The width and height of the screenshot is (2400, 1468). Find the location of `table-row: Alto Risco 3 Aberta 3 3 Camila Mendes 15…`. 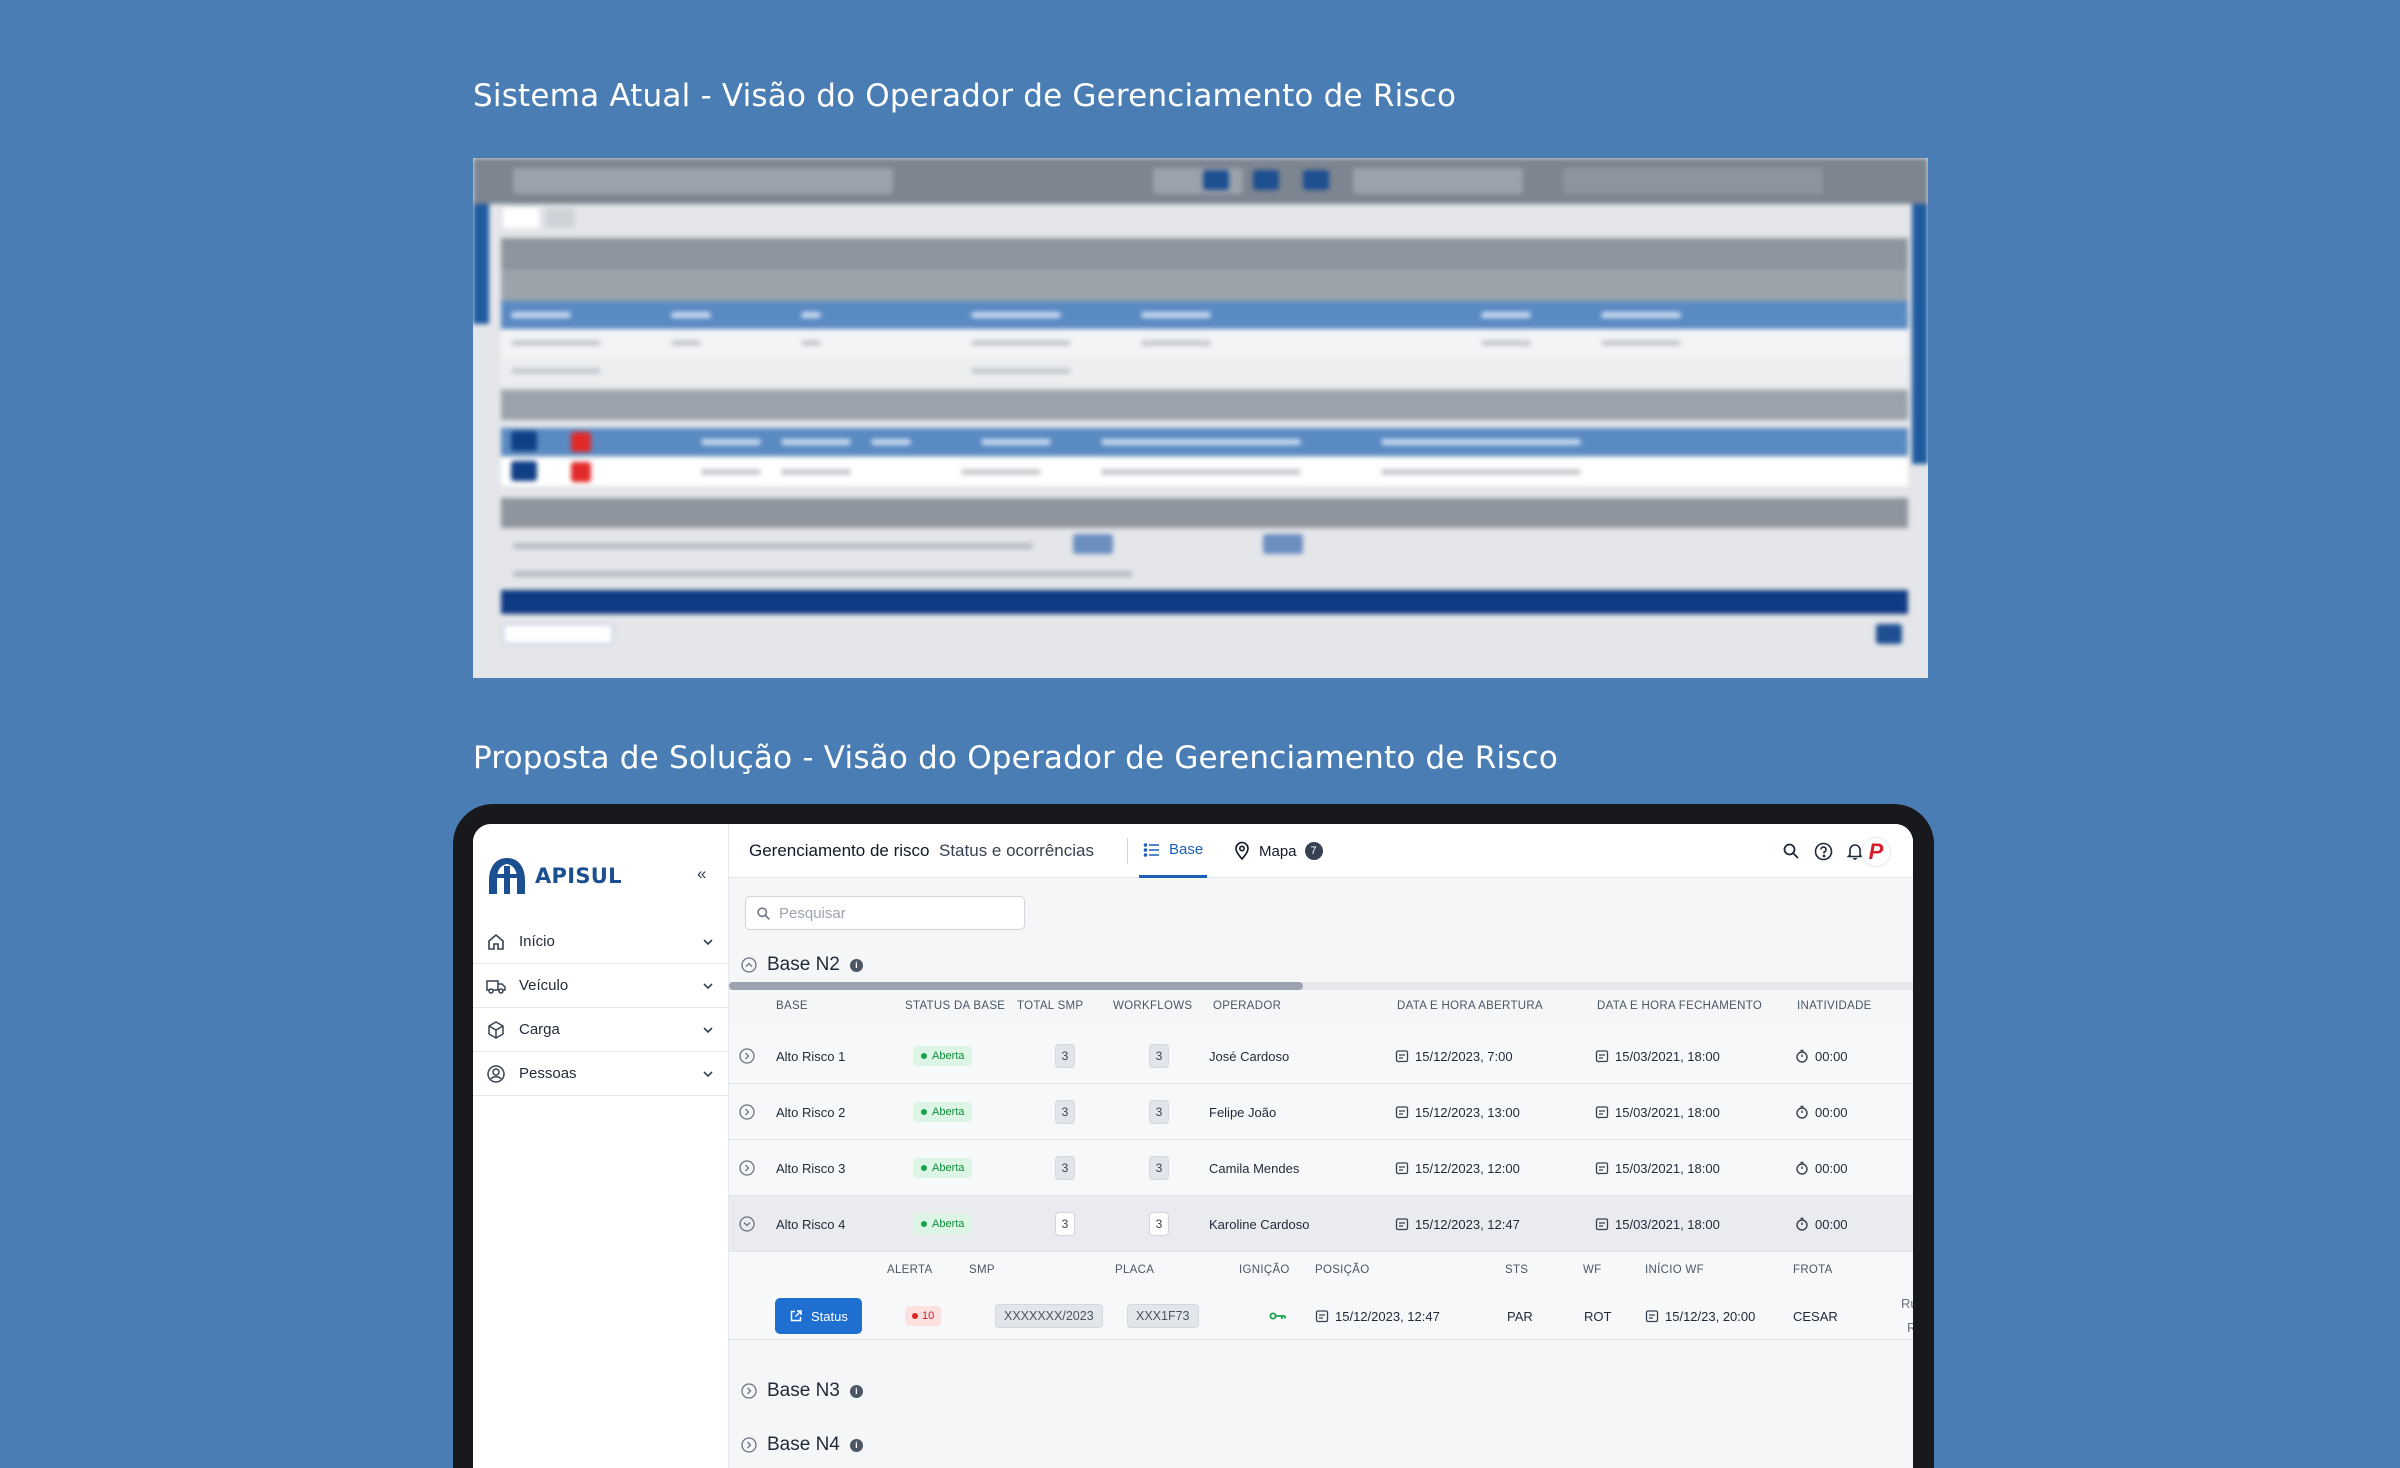

table-row: Alto Risco 3 Aberta 3 3 Camila Mendes 15… is located at coordinates (1321, 1168).